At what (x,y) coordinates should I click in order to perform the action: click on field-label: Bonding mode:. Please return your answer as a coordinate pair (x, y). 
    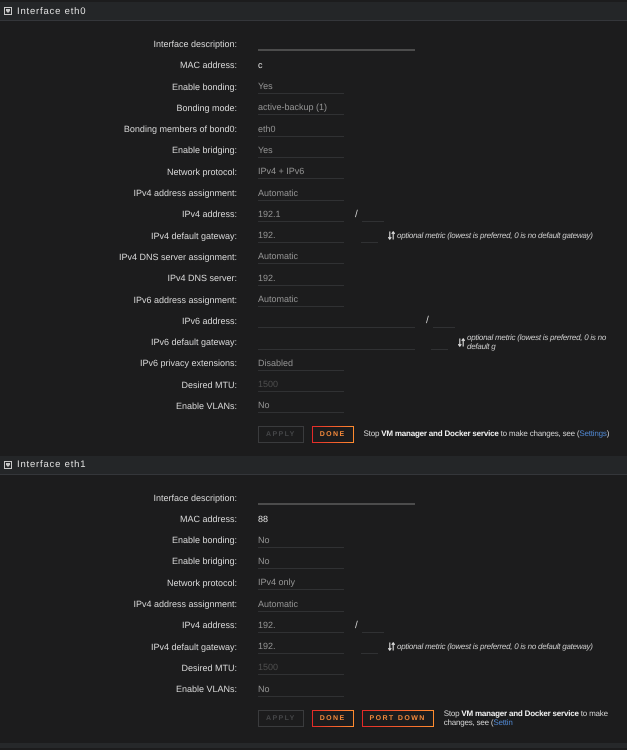
    Looking at the image, I should click on (206, 107).